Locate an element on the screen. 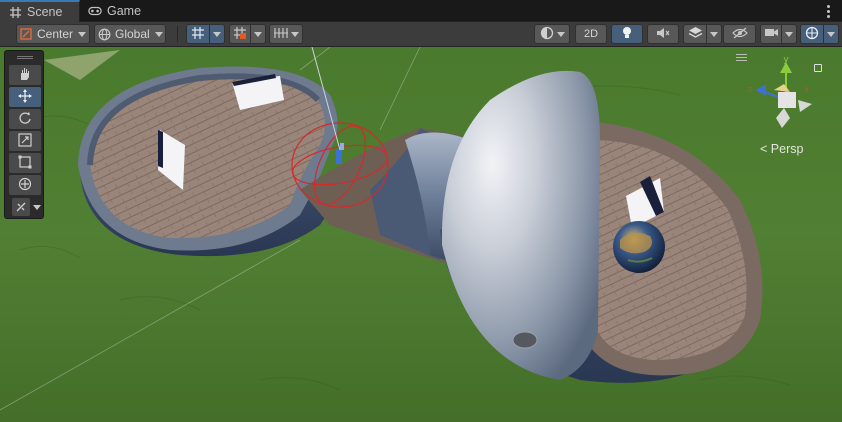  align-icon is located at coordinates (281, 34).